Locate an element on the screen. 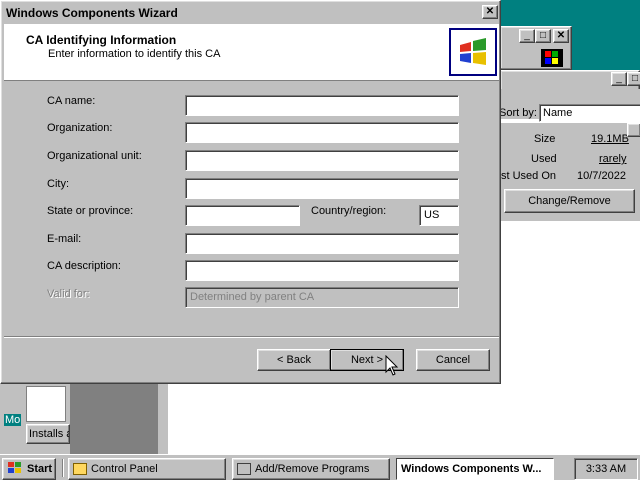 The width and height of the screenshot is (640, 480). sort-by-value: Name is located at coordinates (558, 113).